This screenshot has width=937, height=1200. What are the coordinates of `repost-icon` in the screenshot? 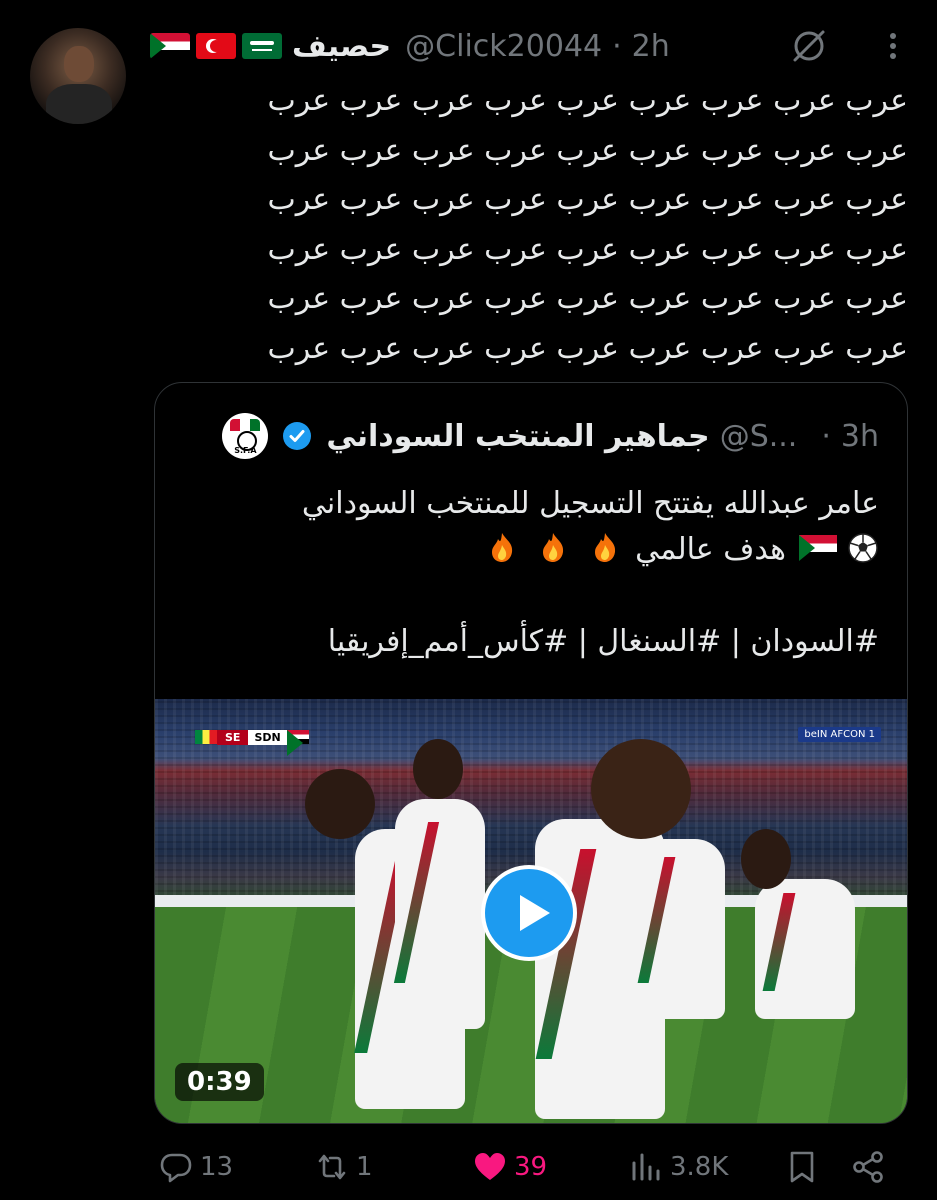 It's located at (332, 1167).